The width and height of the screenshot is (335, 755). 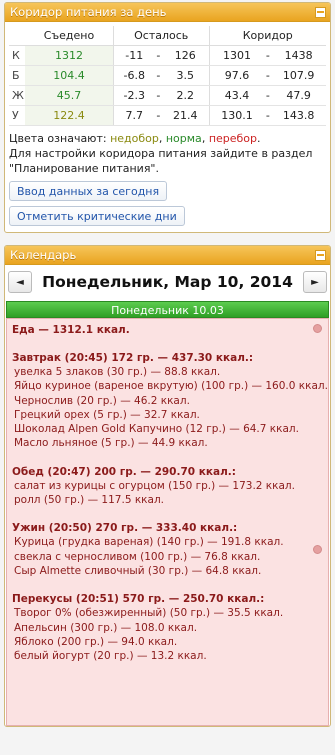 I want to click on calendar-nav: ◄ Понедельник, Мар 10, 2014 ►, so click(x=167, y=282).